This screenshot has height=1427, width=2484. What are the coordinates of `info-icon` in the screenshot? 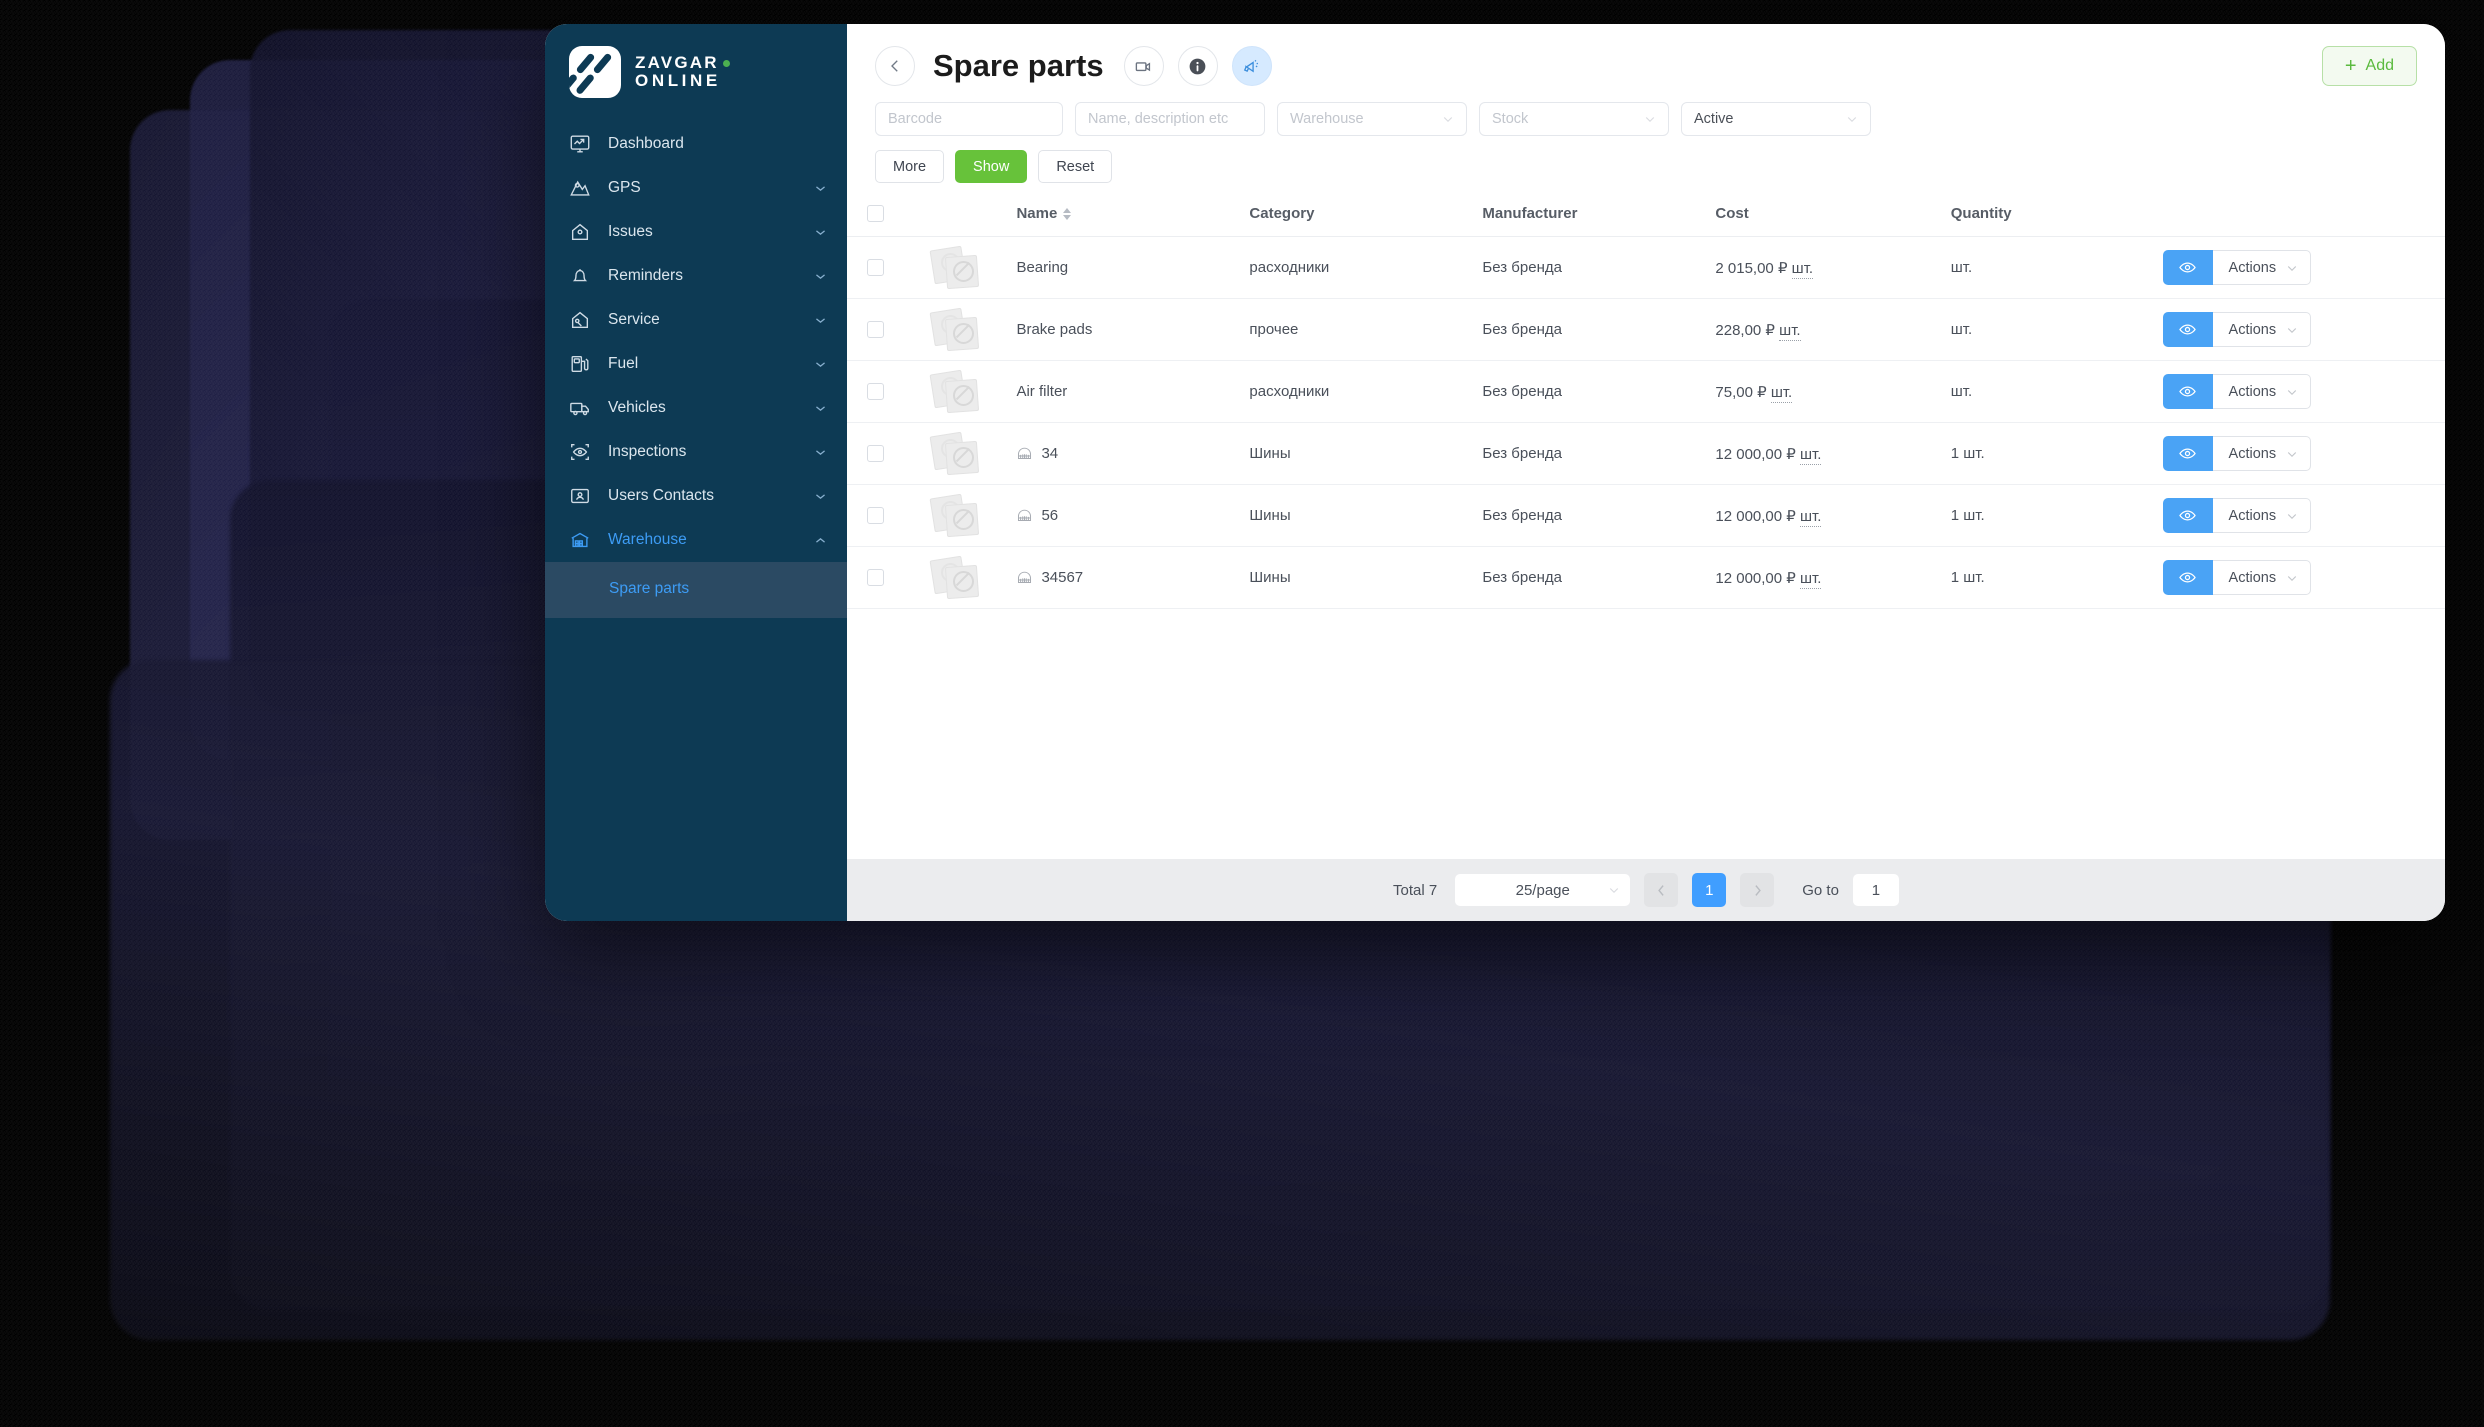 It's located at (1197, 66).